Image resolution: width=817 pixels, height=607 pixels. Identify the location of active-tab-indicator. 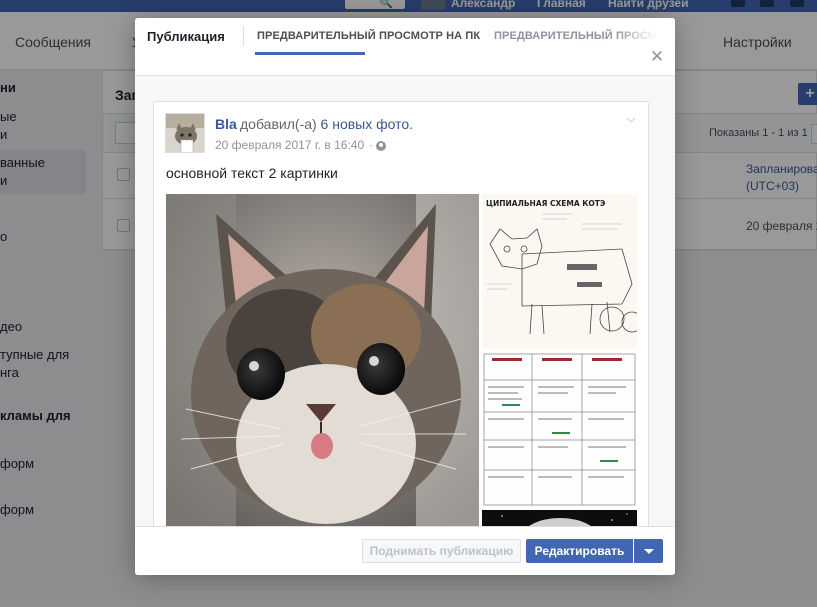
(310, 53).